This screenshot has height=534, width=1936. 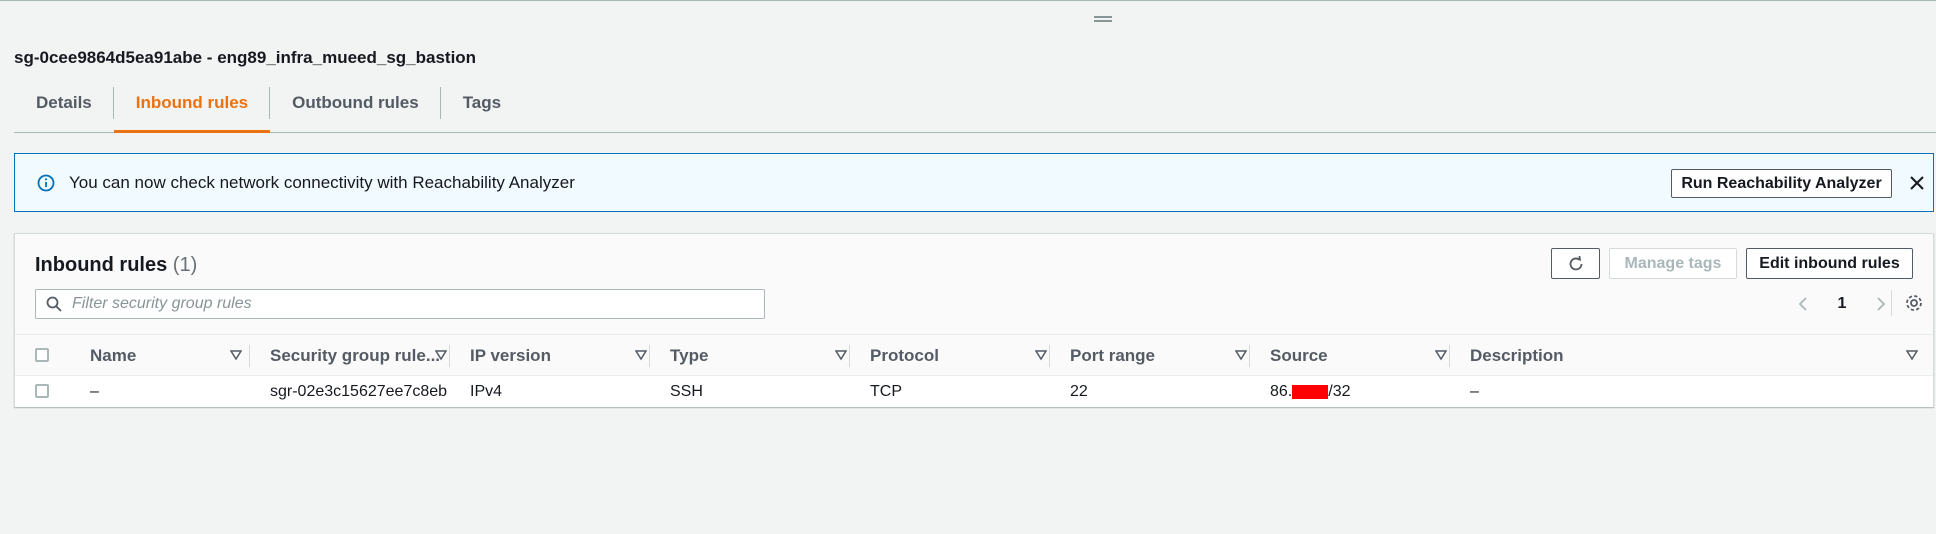 What do you see at coordinates (1103, 19) in the screenshot?
I see `panel-resize-handle` at bounding box center [1103, 19].